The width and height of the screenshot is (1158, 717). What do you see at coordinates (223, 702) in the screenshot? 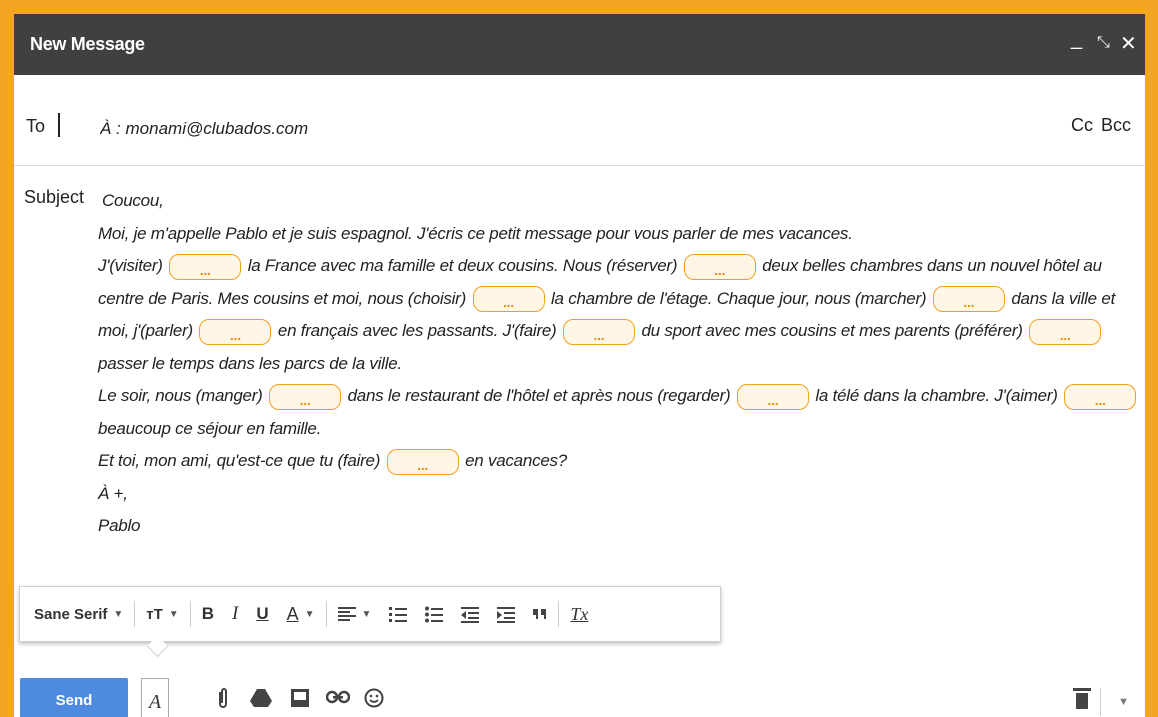
I see `attach-icon` at bounding box center [223, 702].